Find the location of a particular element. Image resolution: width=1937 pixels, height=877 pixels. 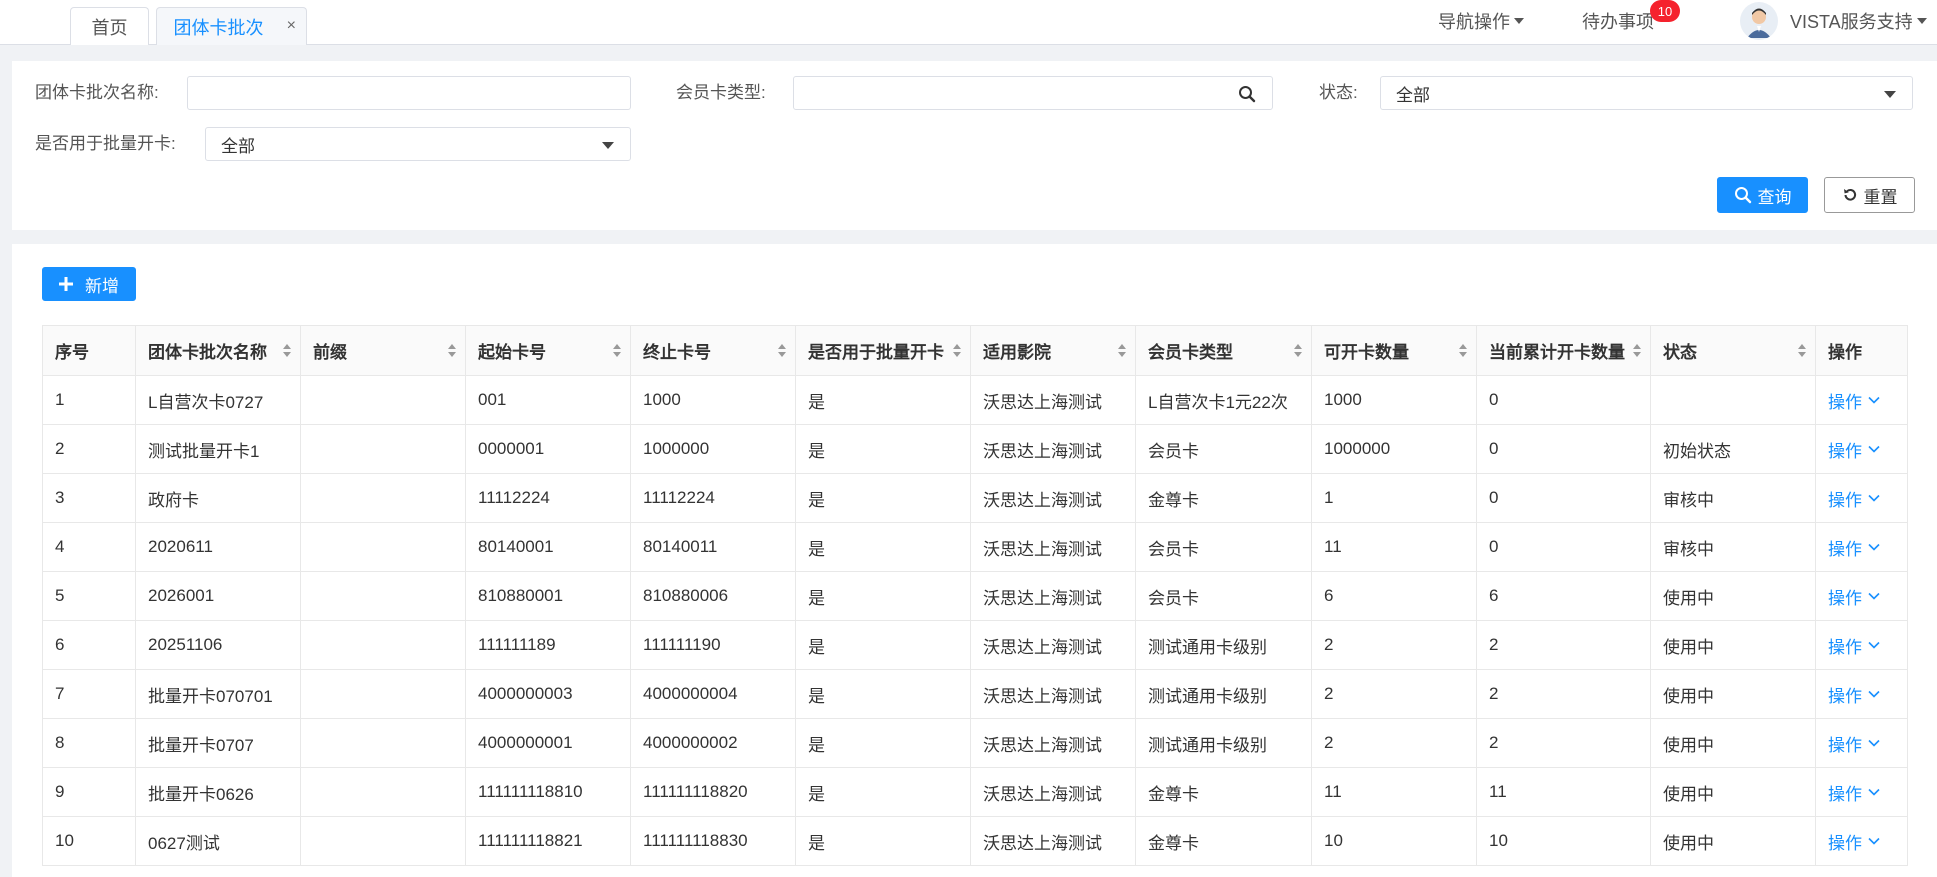

todo-menu: 待办事项 is located at coordinates (1618, 21).